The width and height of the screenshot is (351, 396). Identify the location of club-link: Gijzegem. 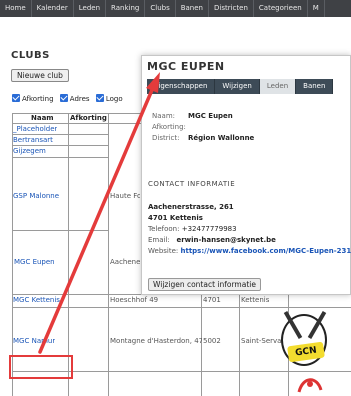
(29, 151).